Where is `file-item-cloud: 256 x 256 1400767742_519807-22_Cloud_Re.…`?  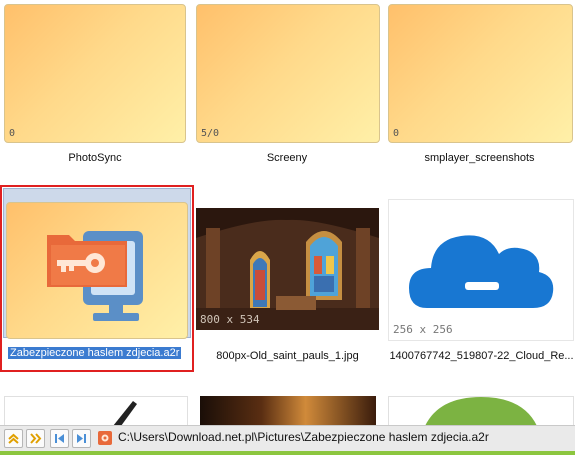 file-item-cloud: 256 x 256 1400767742_519807-22_Cloud_Re.… is located at coordinates (481, 278).